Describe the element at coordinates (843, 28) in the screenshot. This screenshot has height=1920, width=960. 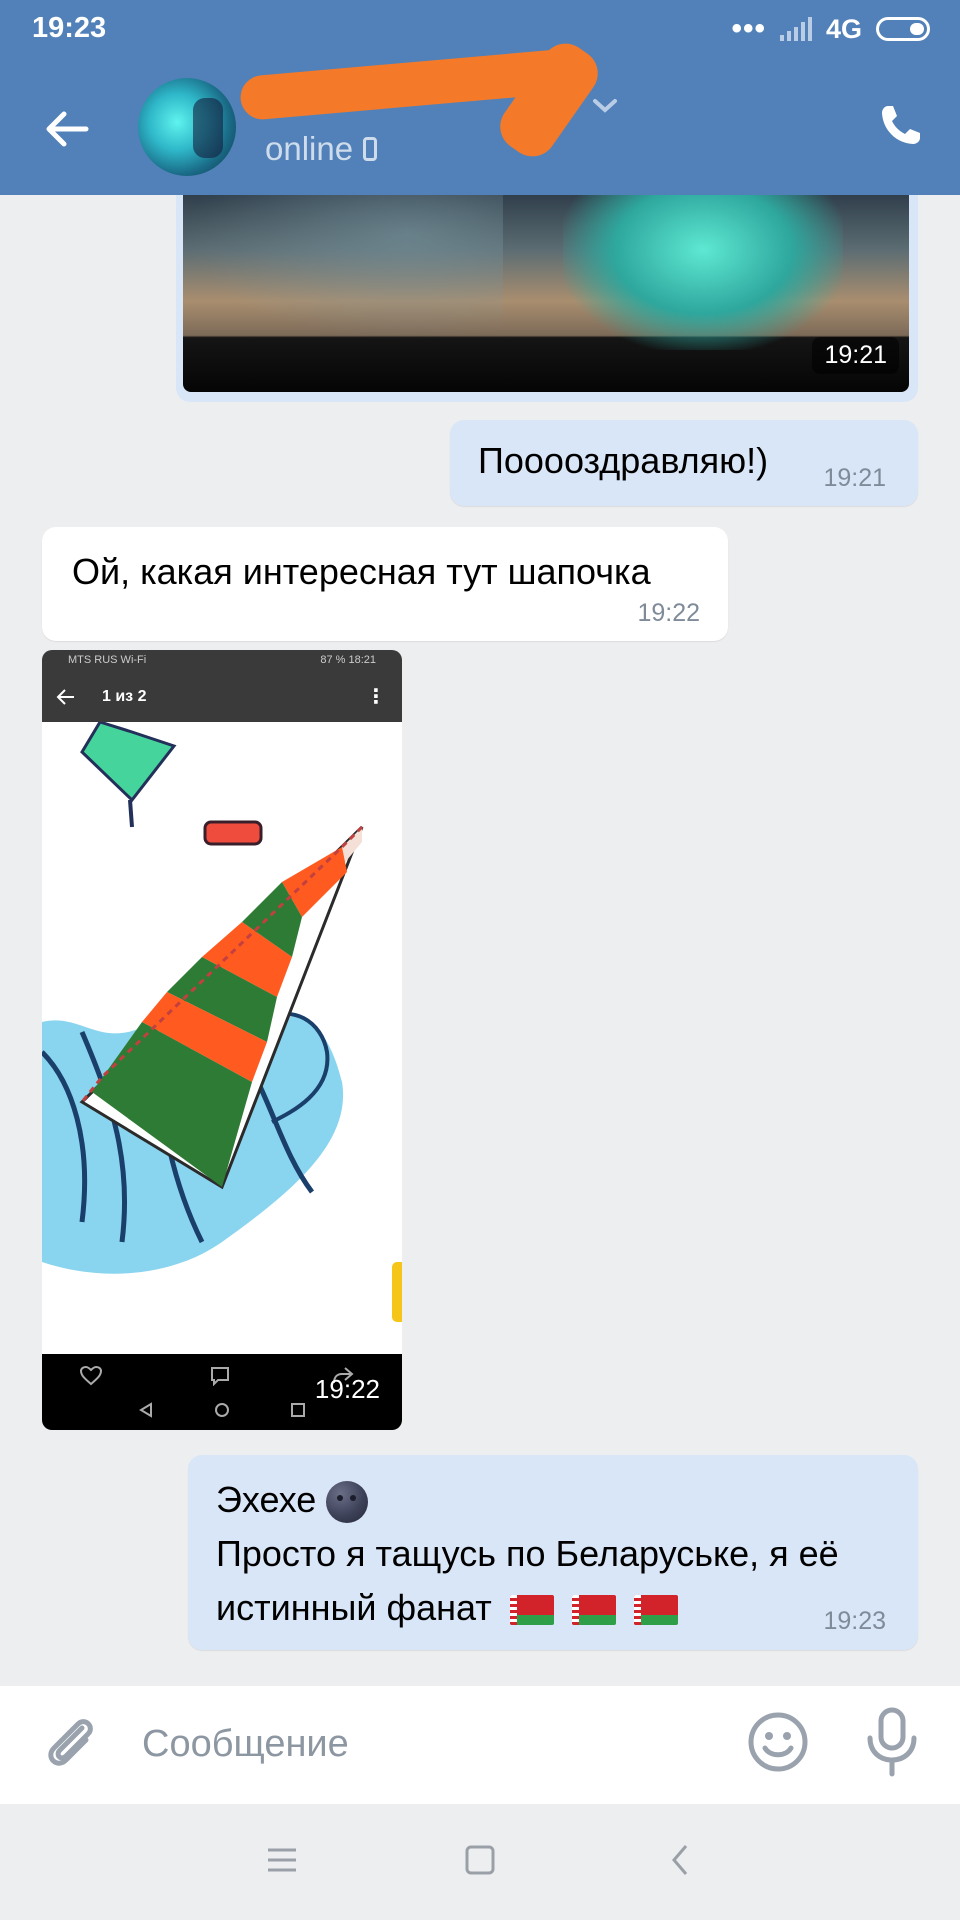
I see `network-type: 4G` at that location.